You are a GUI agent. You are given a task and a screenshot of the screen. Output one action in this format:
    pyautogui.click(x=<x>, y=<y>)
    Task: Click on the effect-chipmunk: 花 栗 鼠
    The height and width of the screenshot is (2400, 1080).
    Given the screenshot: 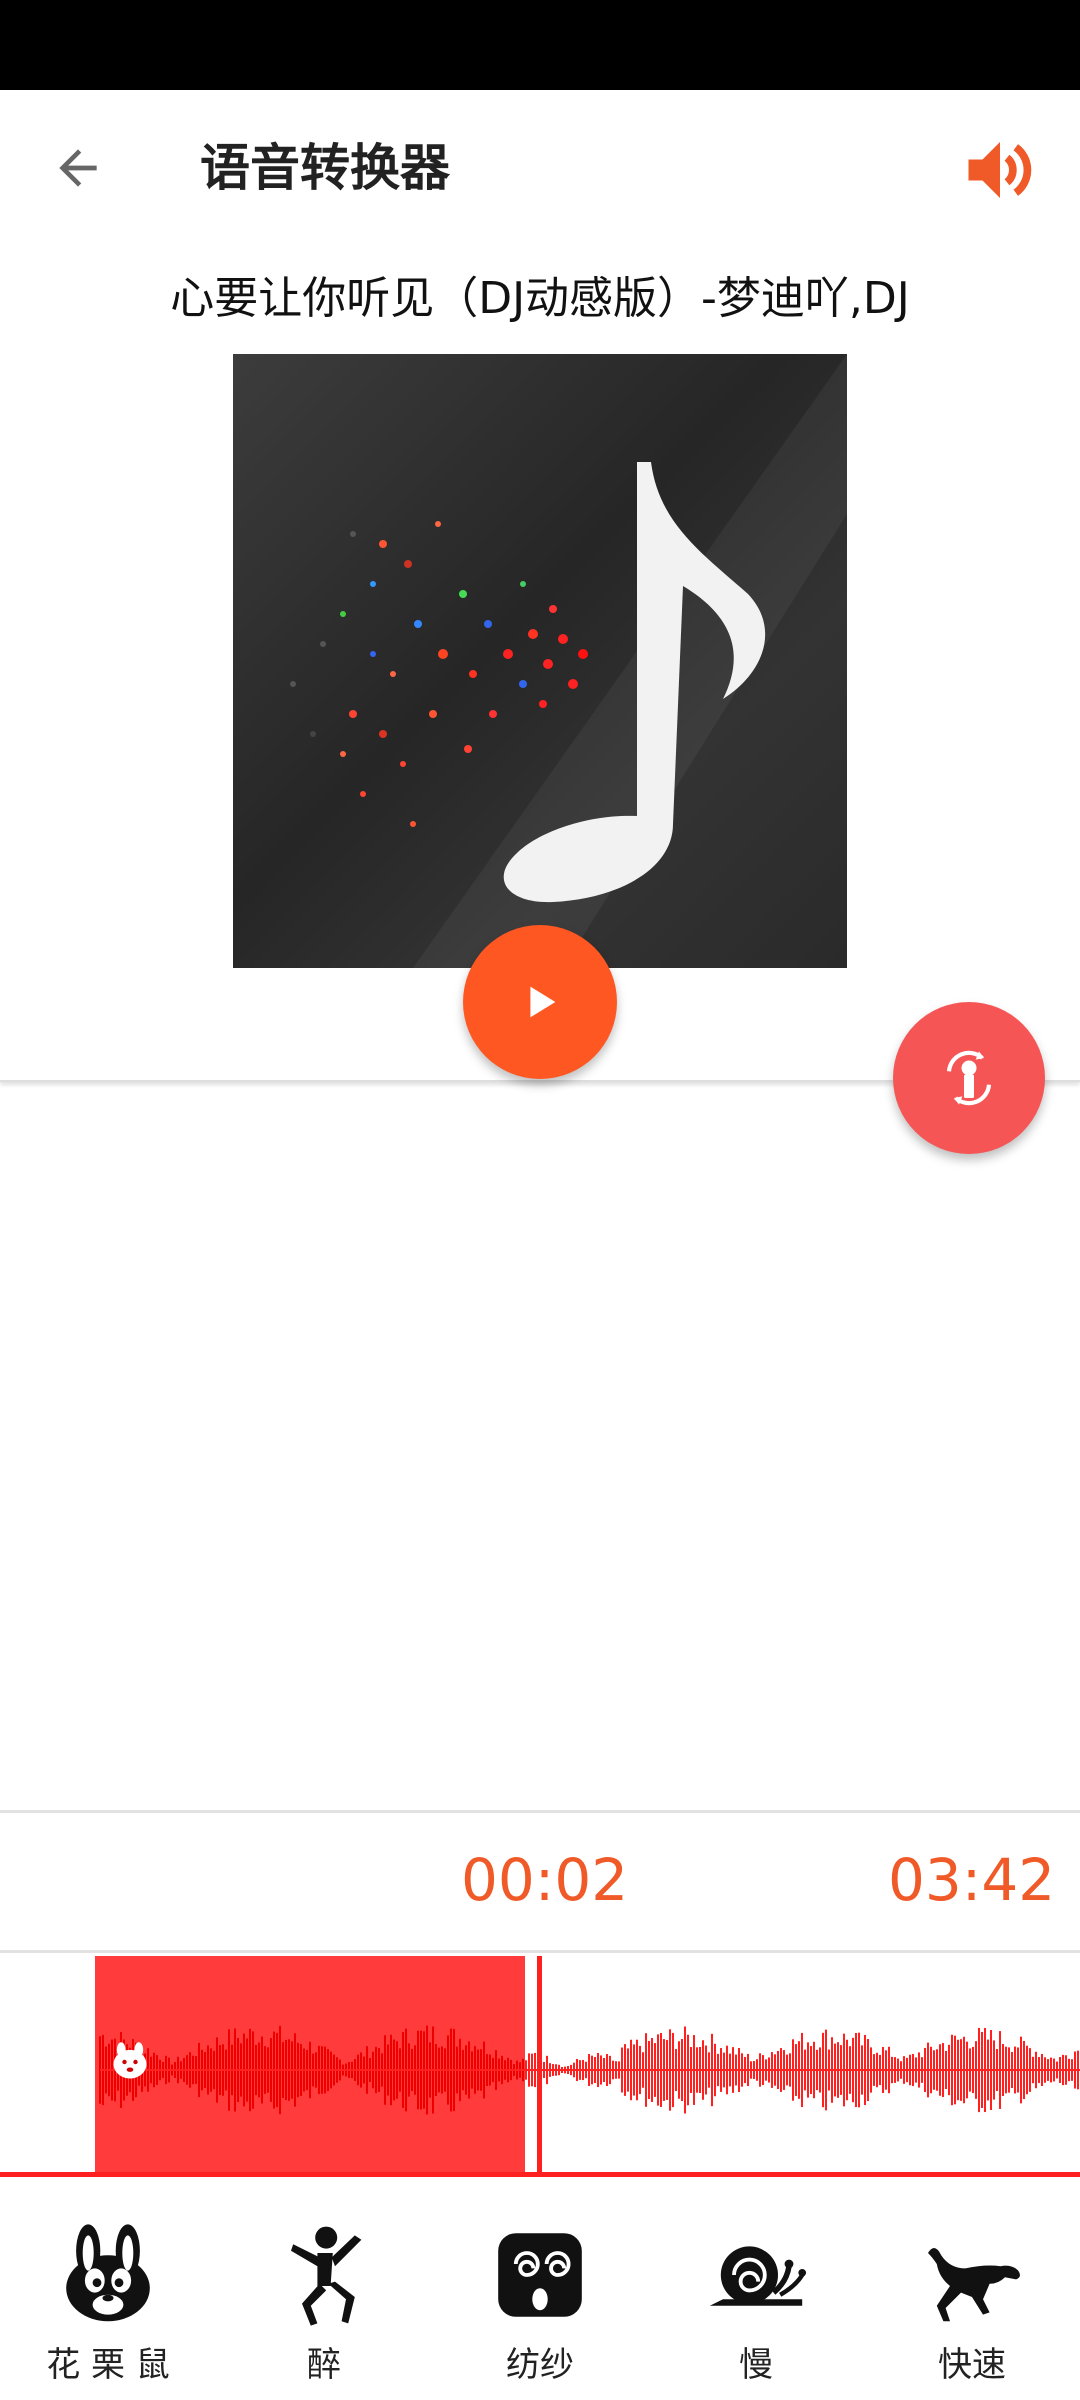 What is the action you would take?
    pyautogui.click(x=108, y=2292)
    